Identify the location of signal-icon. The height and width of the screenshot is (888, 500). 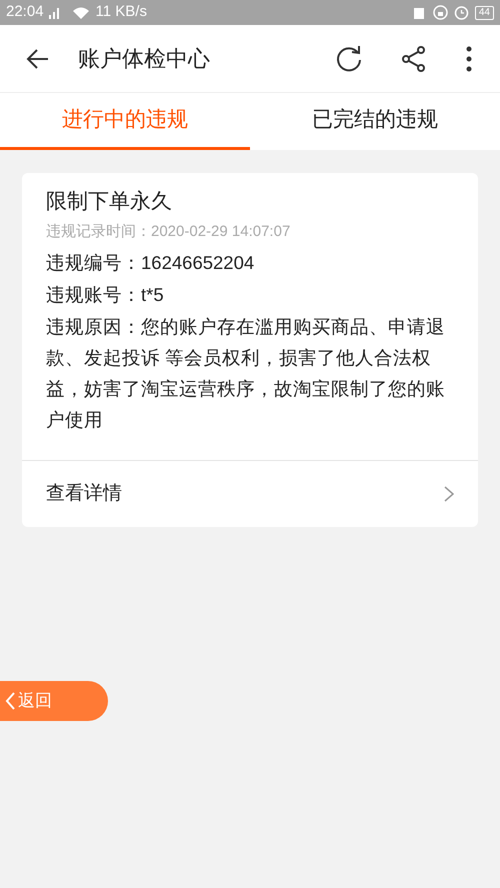
(55, 13).